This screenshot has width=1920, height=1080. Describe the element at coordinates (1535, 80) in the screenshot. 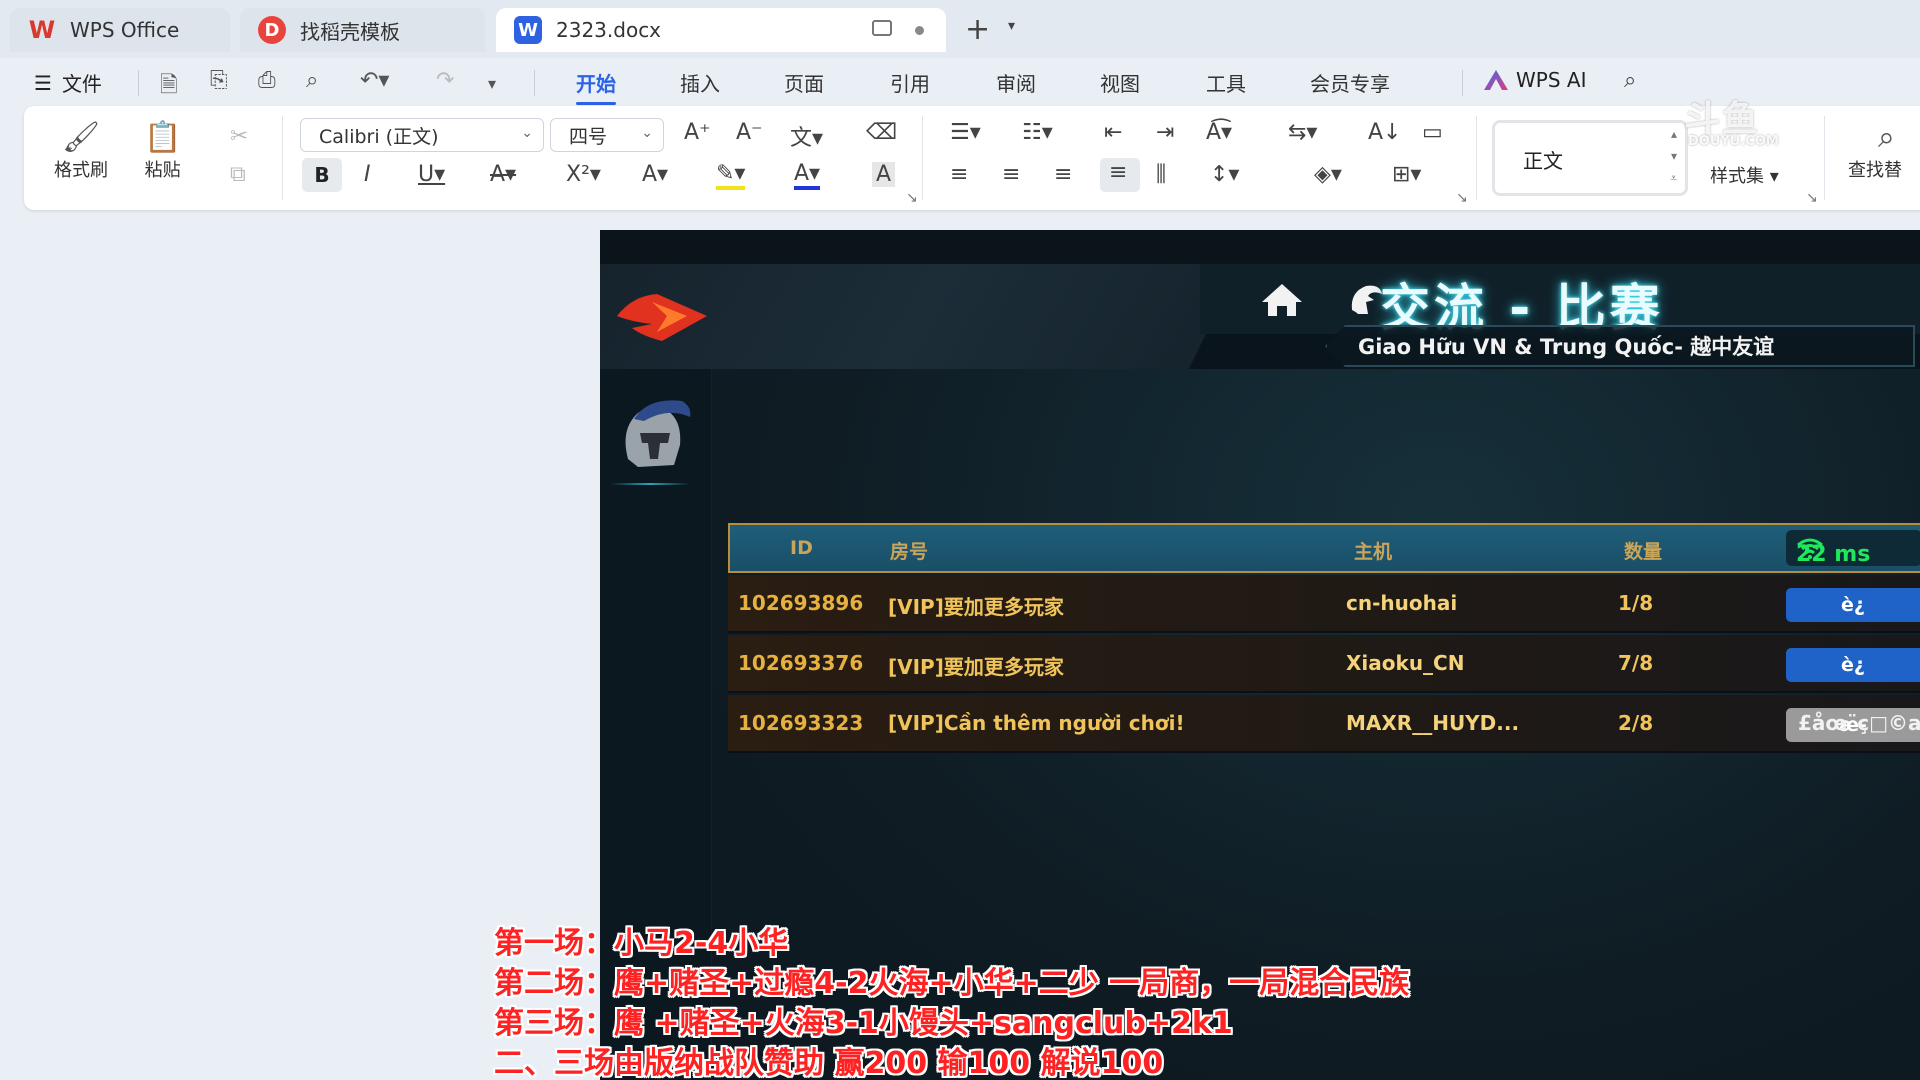

I see `wps-ai-button: WPS AI` at that location.